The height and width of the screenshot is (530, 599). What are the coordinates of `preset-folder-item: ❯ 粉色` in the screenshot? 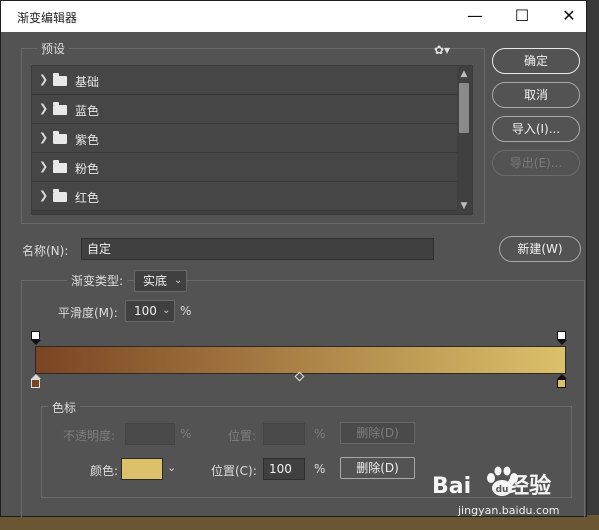 It's located at (245, 167).